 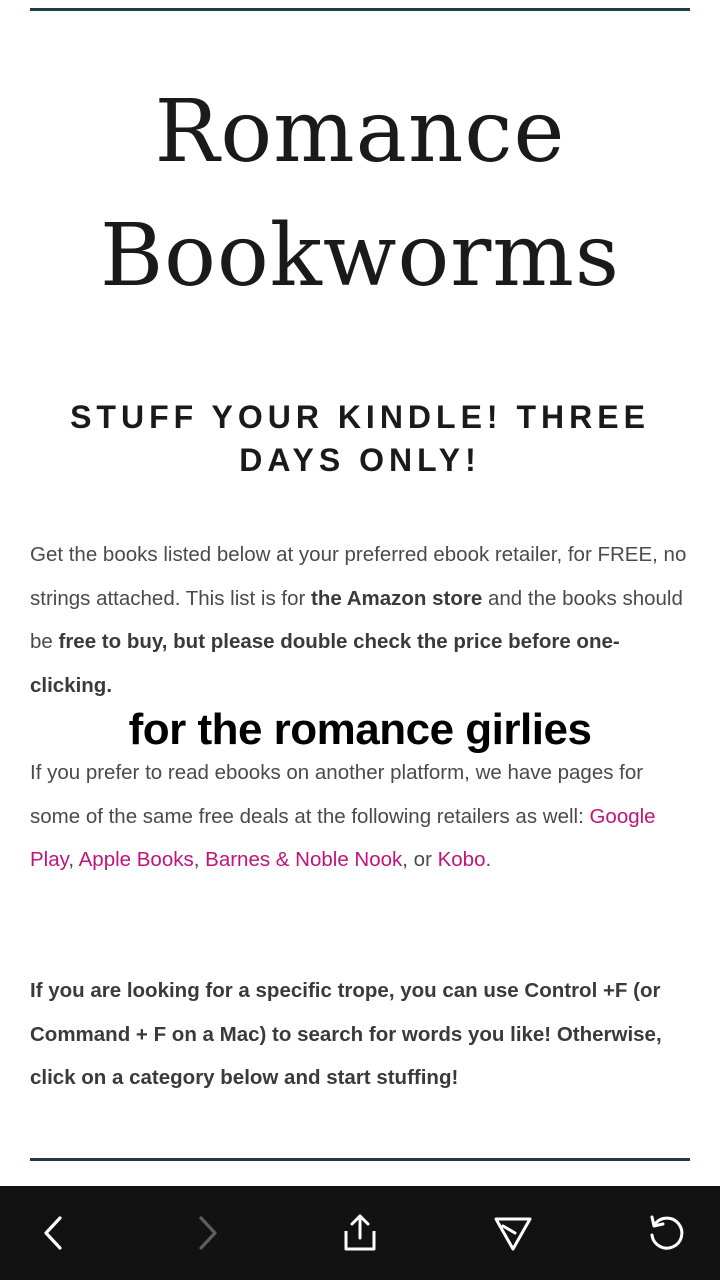 I want to click on share-icon, so click(x=360, y=1232).